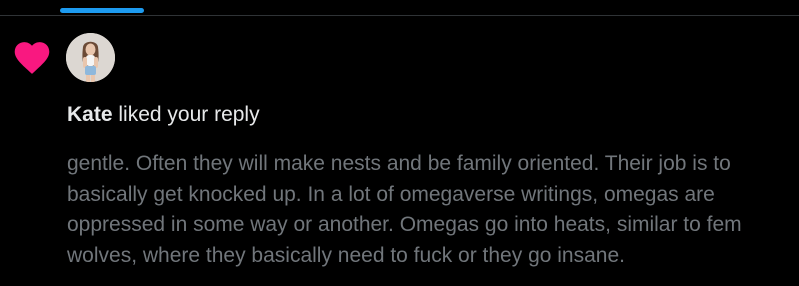 This screenshot has height=286, width=799. I want to click on tab-divider, so click(399, 15).